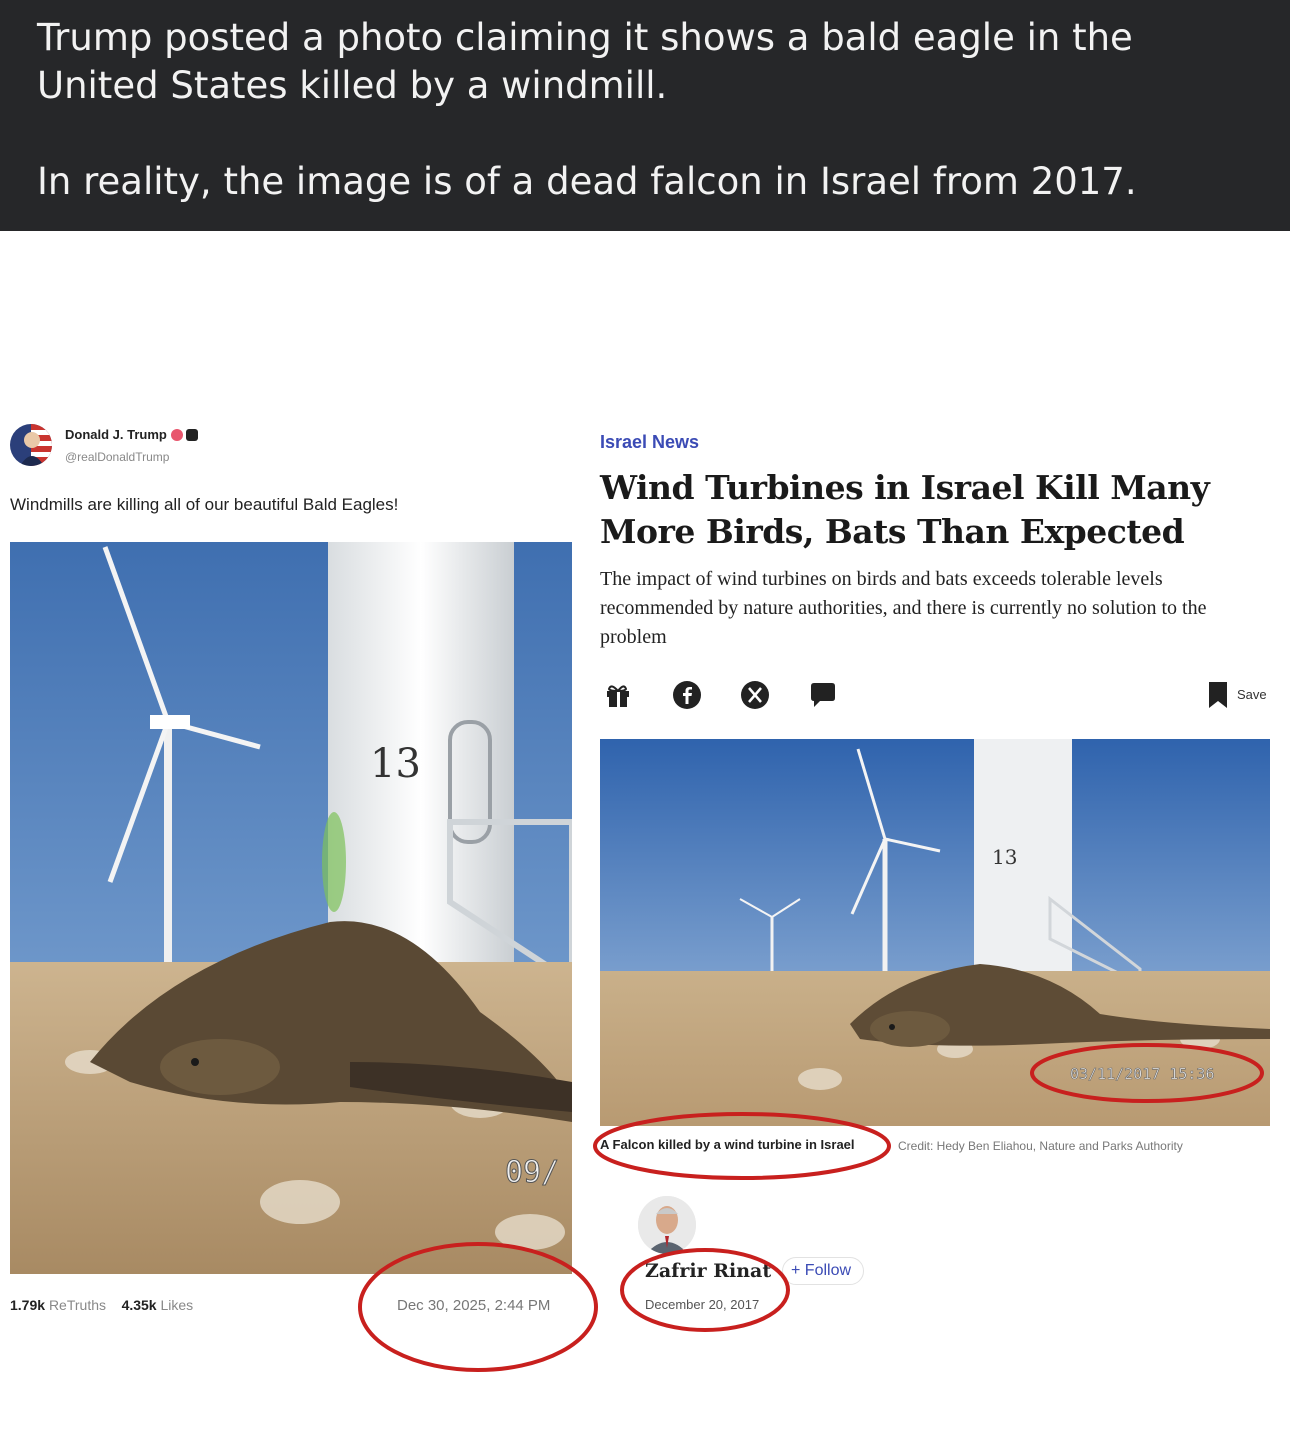 This screenshot has height=1429, width=1290. I want to click on photo-date-stamp: 09/, so click(532, 1172).